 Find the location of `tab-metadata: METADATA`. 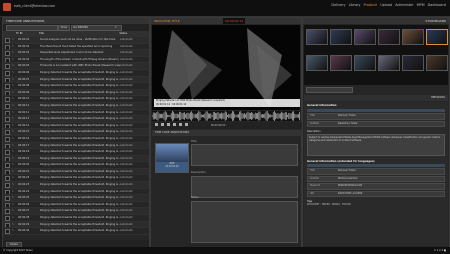

tab-metadata: METADATA is located at coordinates (438, 98).